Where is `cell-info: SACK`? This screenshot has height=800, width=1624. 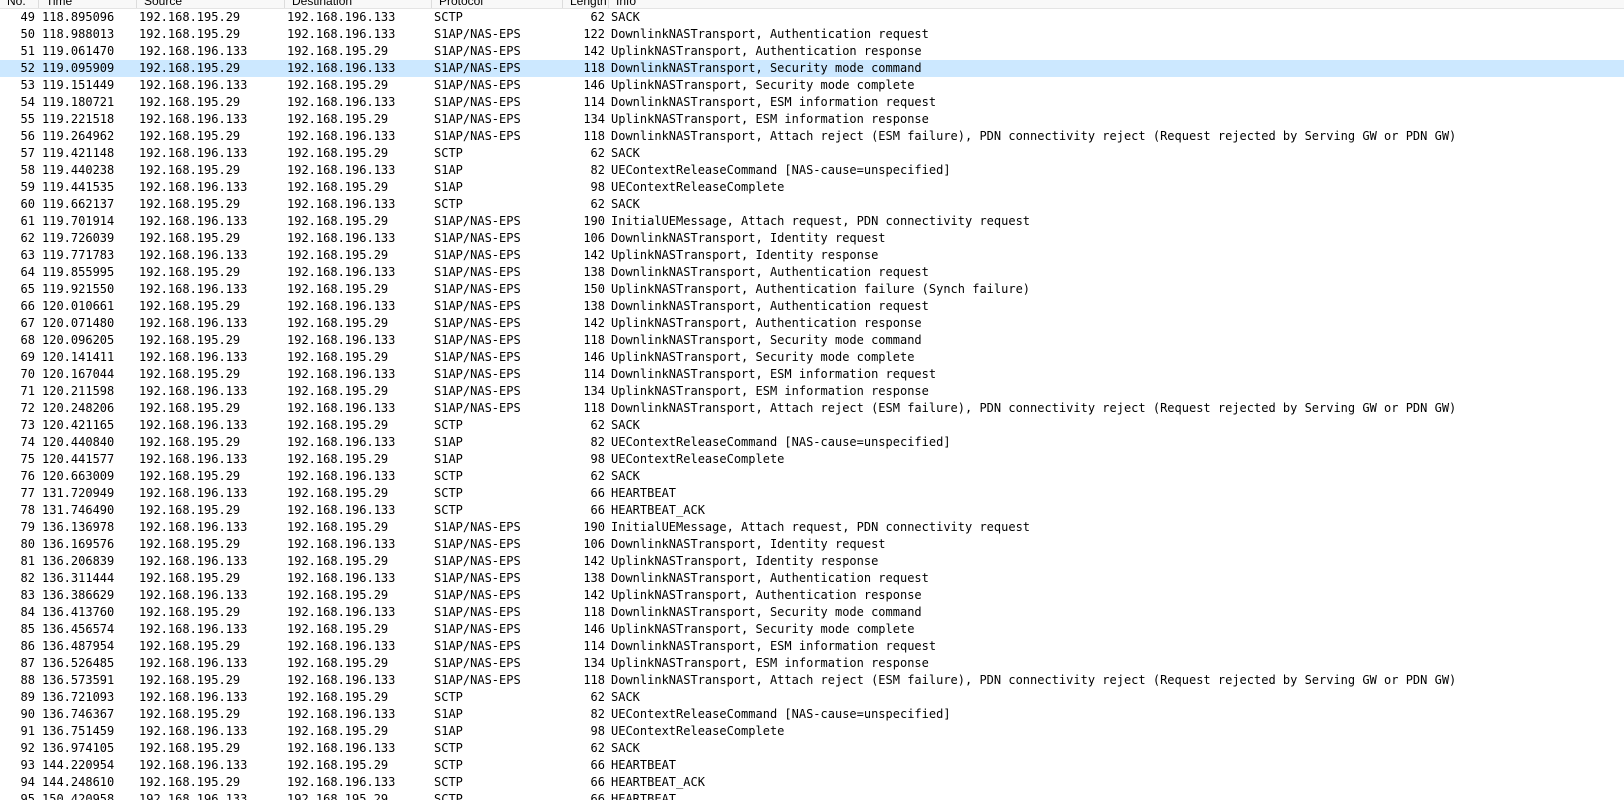
cell-info: SACK is located at coordinates (625, 204).